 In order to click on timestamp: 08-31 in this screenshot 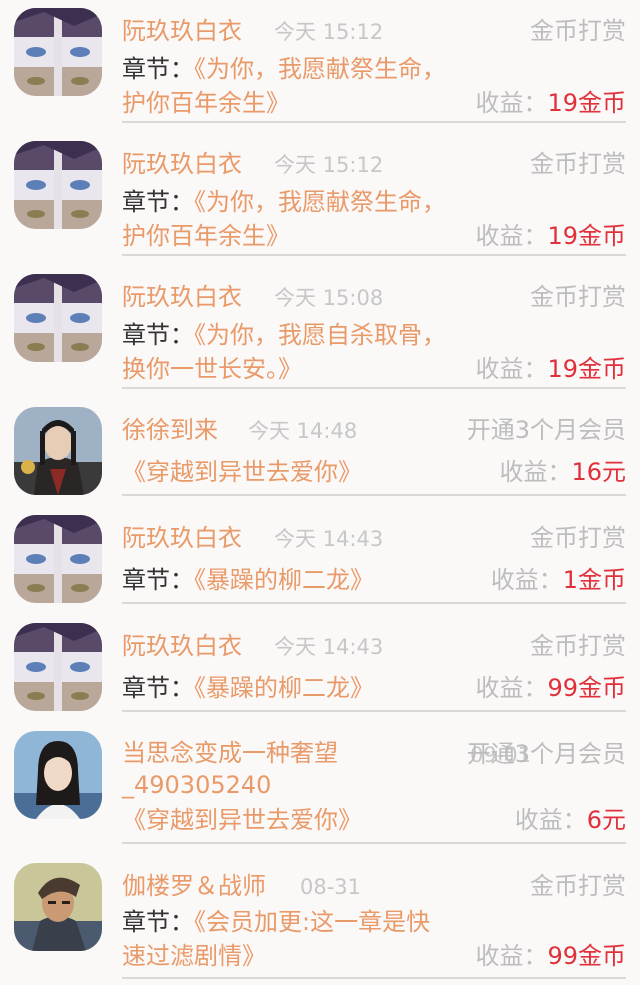, I will do `click(331, 887)`.